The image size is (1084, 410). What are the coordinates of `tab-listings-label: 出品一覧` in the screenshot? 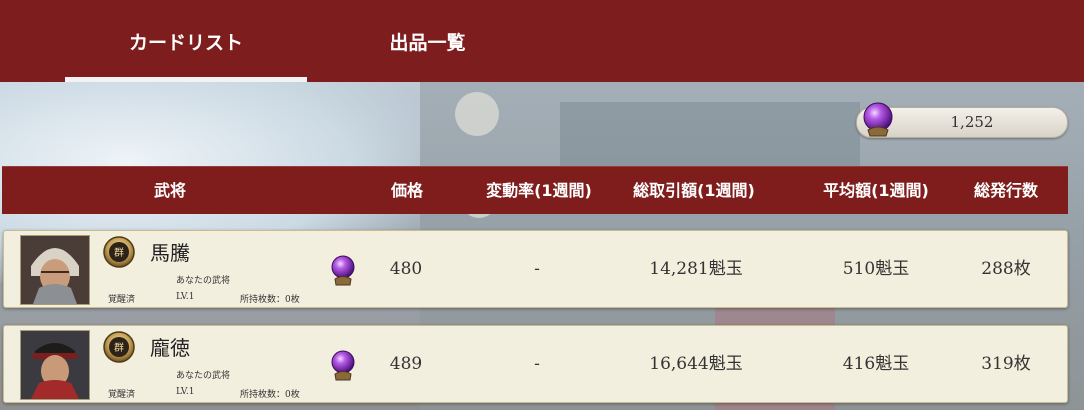 It's located at (427, 42).